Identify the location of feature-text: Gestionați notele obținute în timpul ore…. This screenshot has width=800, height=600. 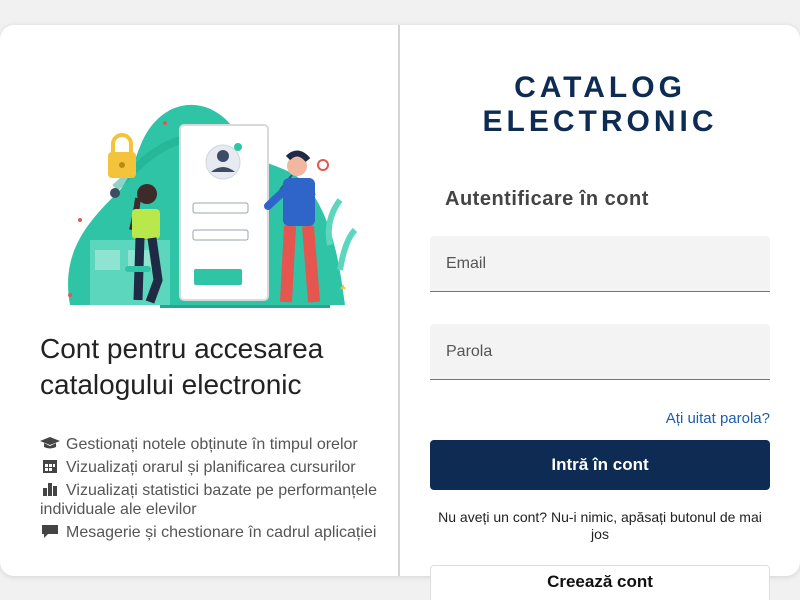
(212, 444).